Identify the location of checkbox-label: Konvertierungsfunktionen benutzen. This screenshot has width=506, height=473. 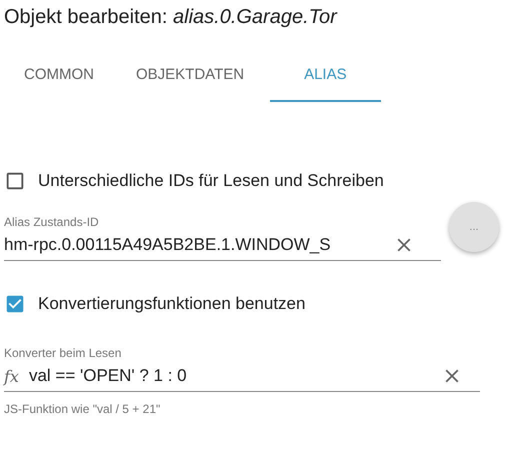
(172, 304).